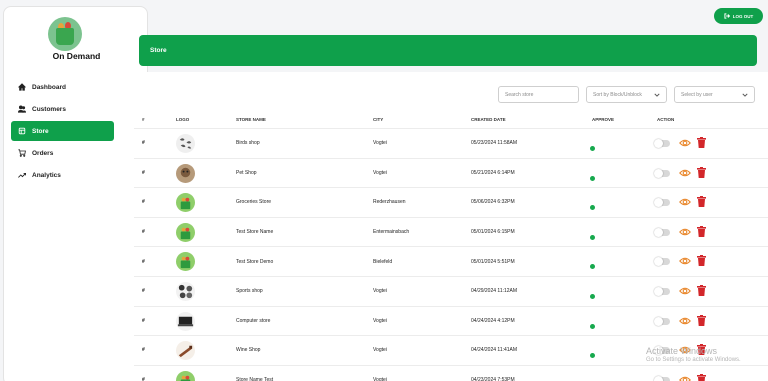 This screenshot has width=768, height=381. I want to click on created-date: 05/23/2024 11:58AM, so click(494, 143).